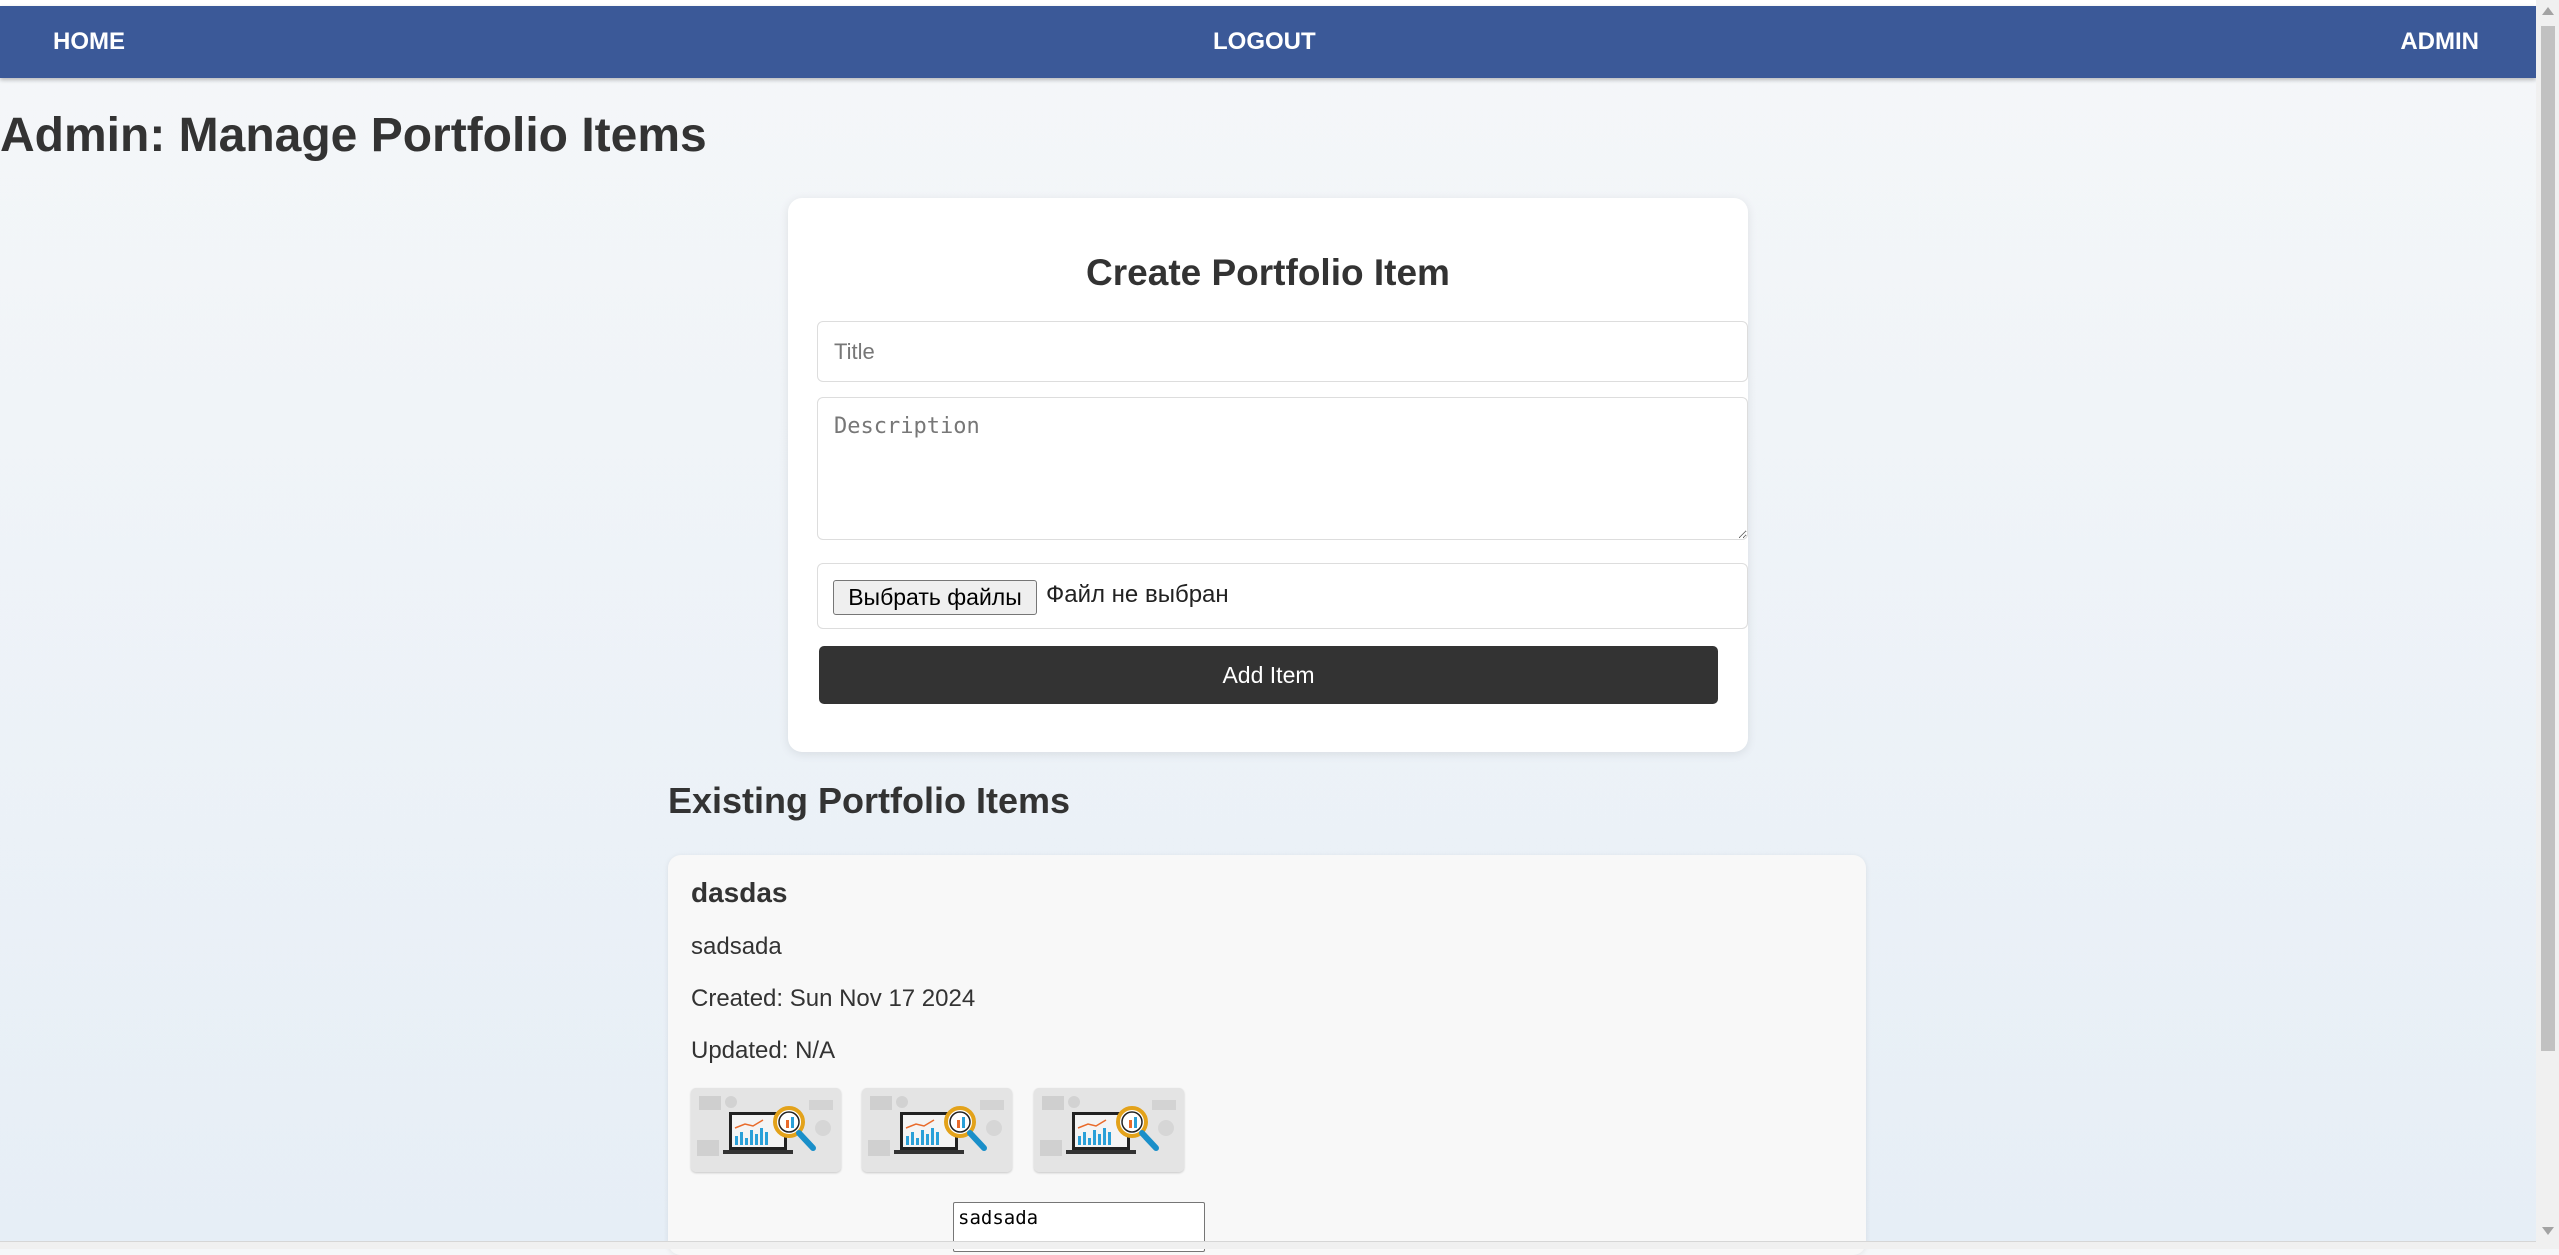 The height and width of the screenshot is (1255, 2559). What do you see at coordinates (1268, 272) in the screenshot?
I see `create-form-heading: Create Portfolio Item` at bounding box center [1268, 272].